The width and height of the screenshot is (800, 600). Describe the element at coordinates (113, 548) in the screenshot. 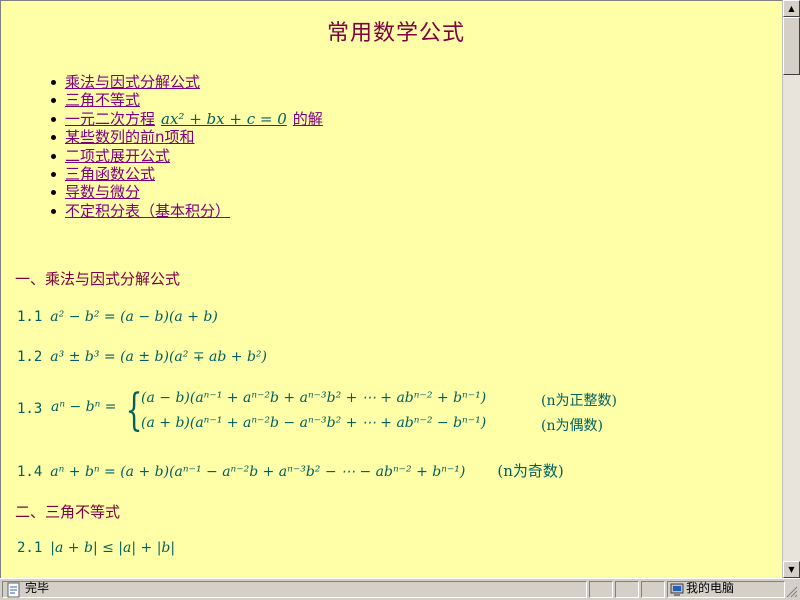

I see `formula-text: |a + b| ≤ |a| + |b|` at that location.